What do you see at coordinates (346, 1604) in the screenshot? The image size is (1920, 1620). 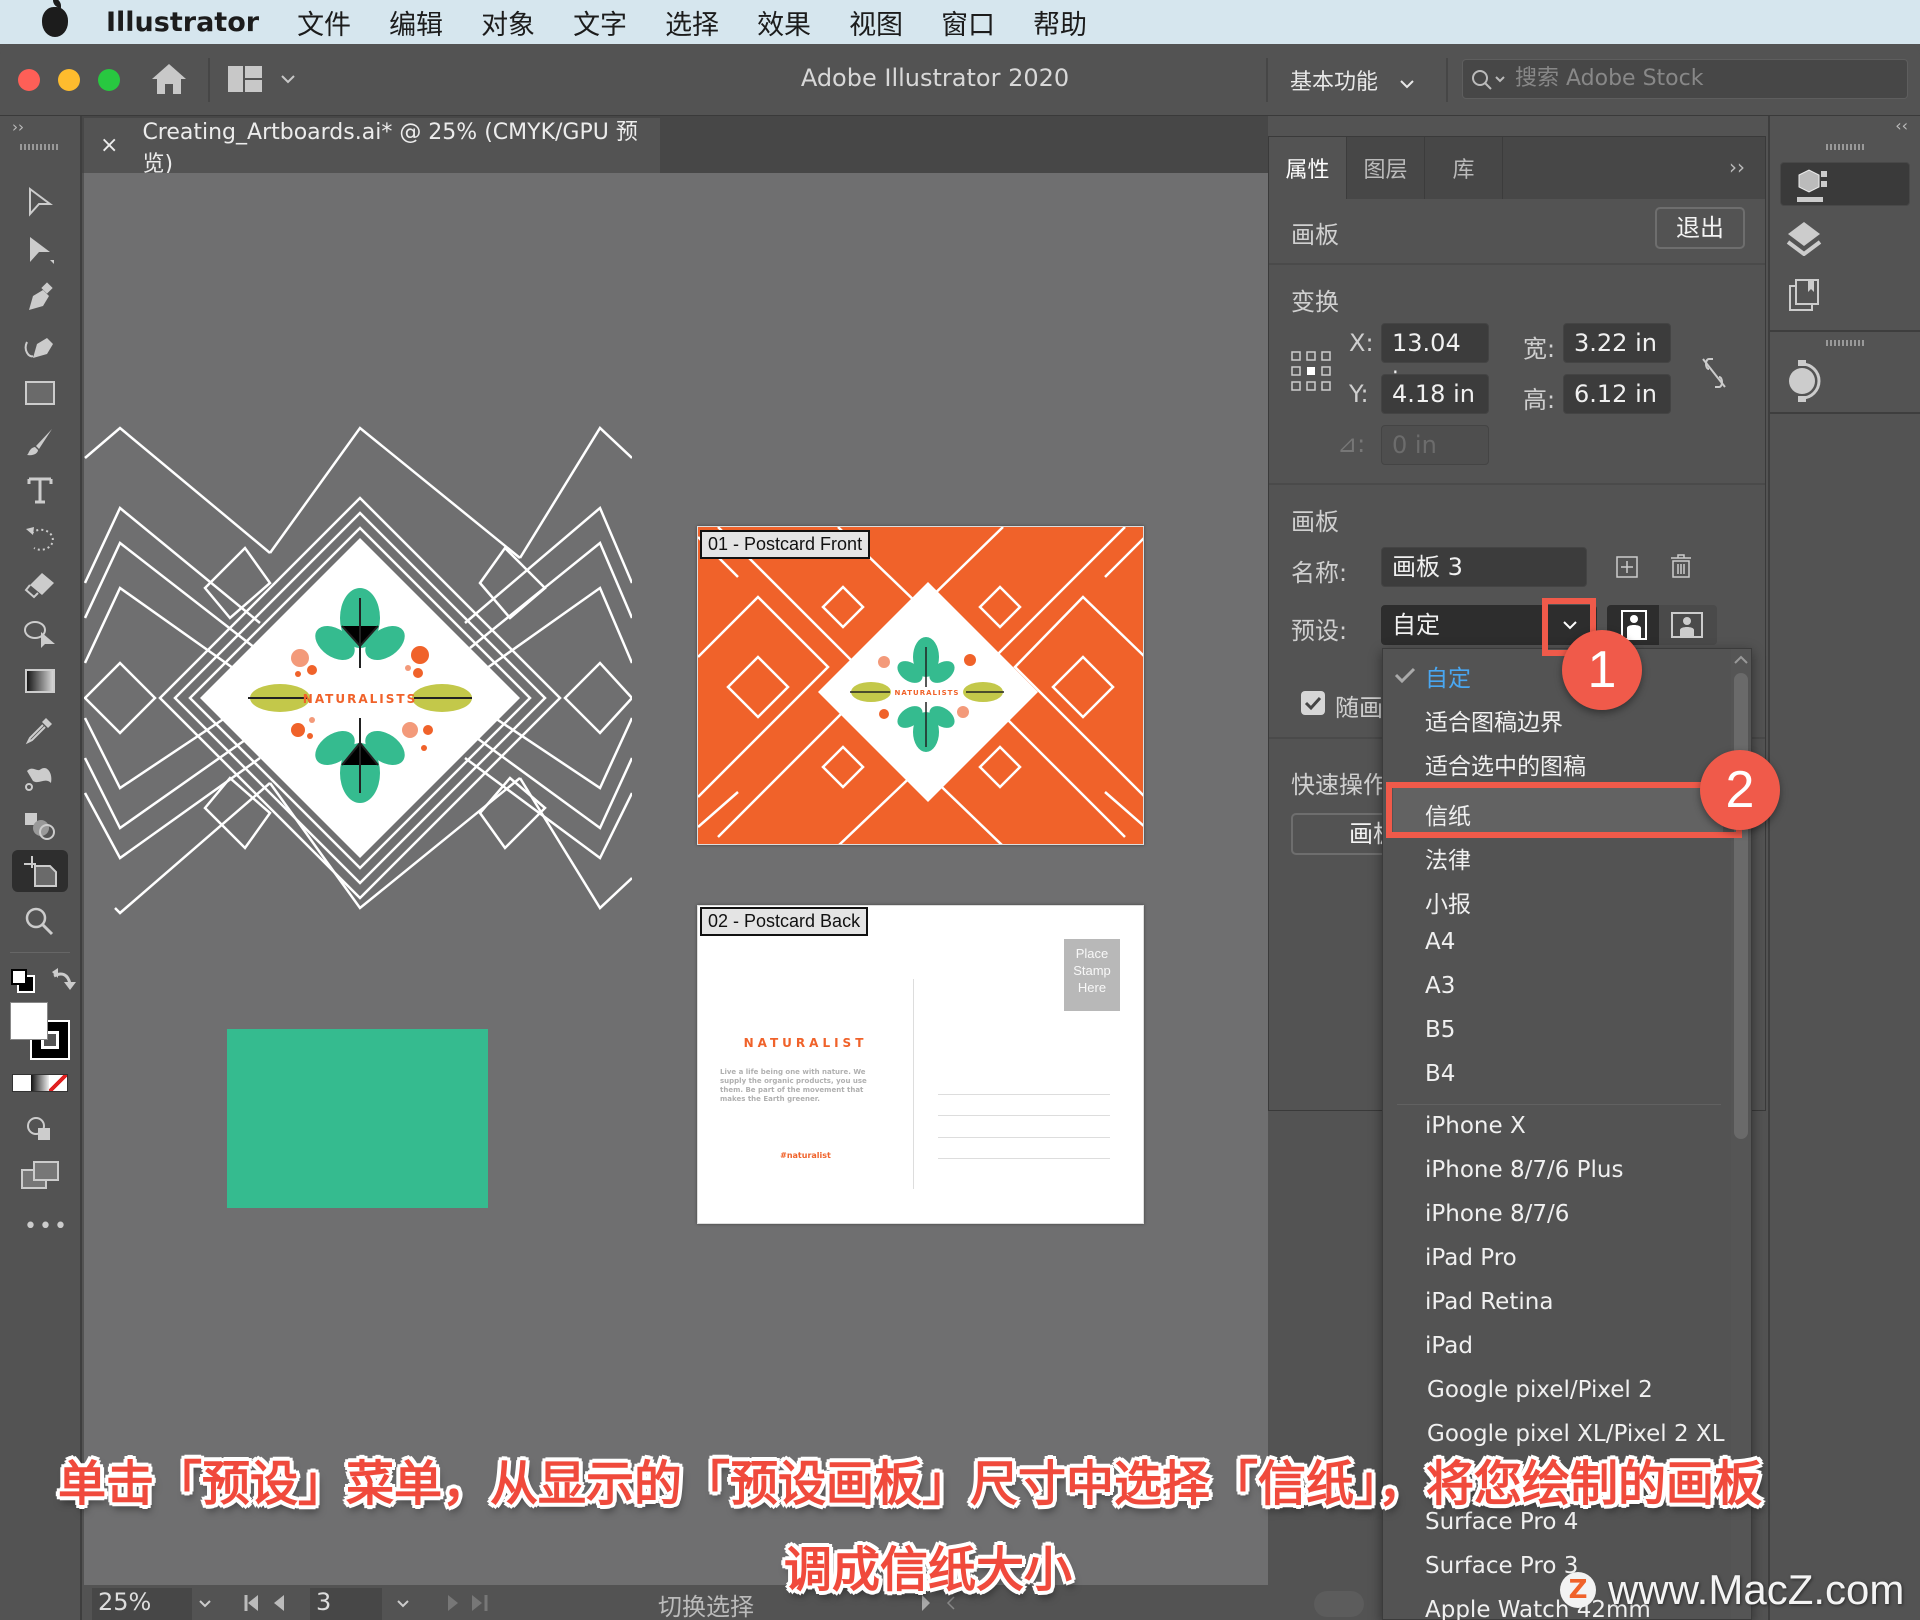 I see `artboard-index-field: 3` at bounding box center [346, 1604].